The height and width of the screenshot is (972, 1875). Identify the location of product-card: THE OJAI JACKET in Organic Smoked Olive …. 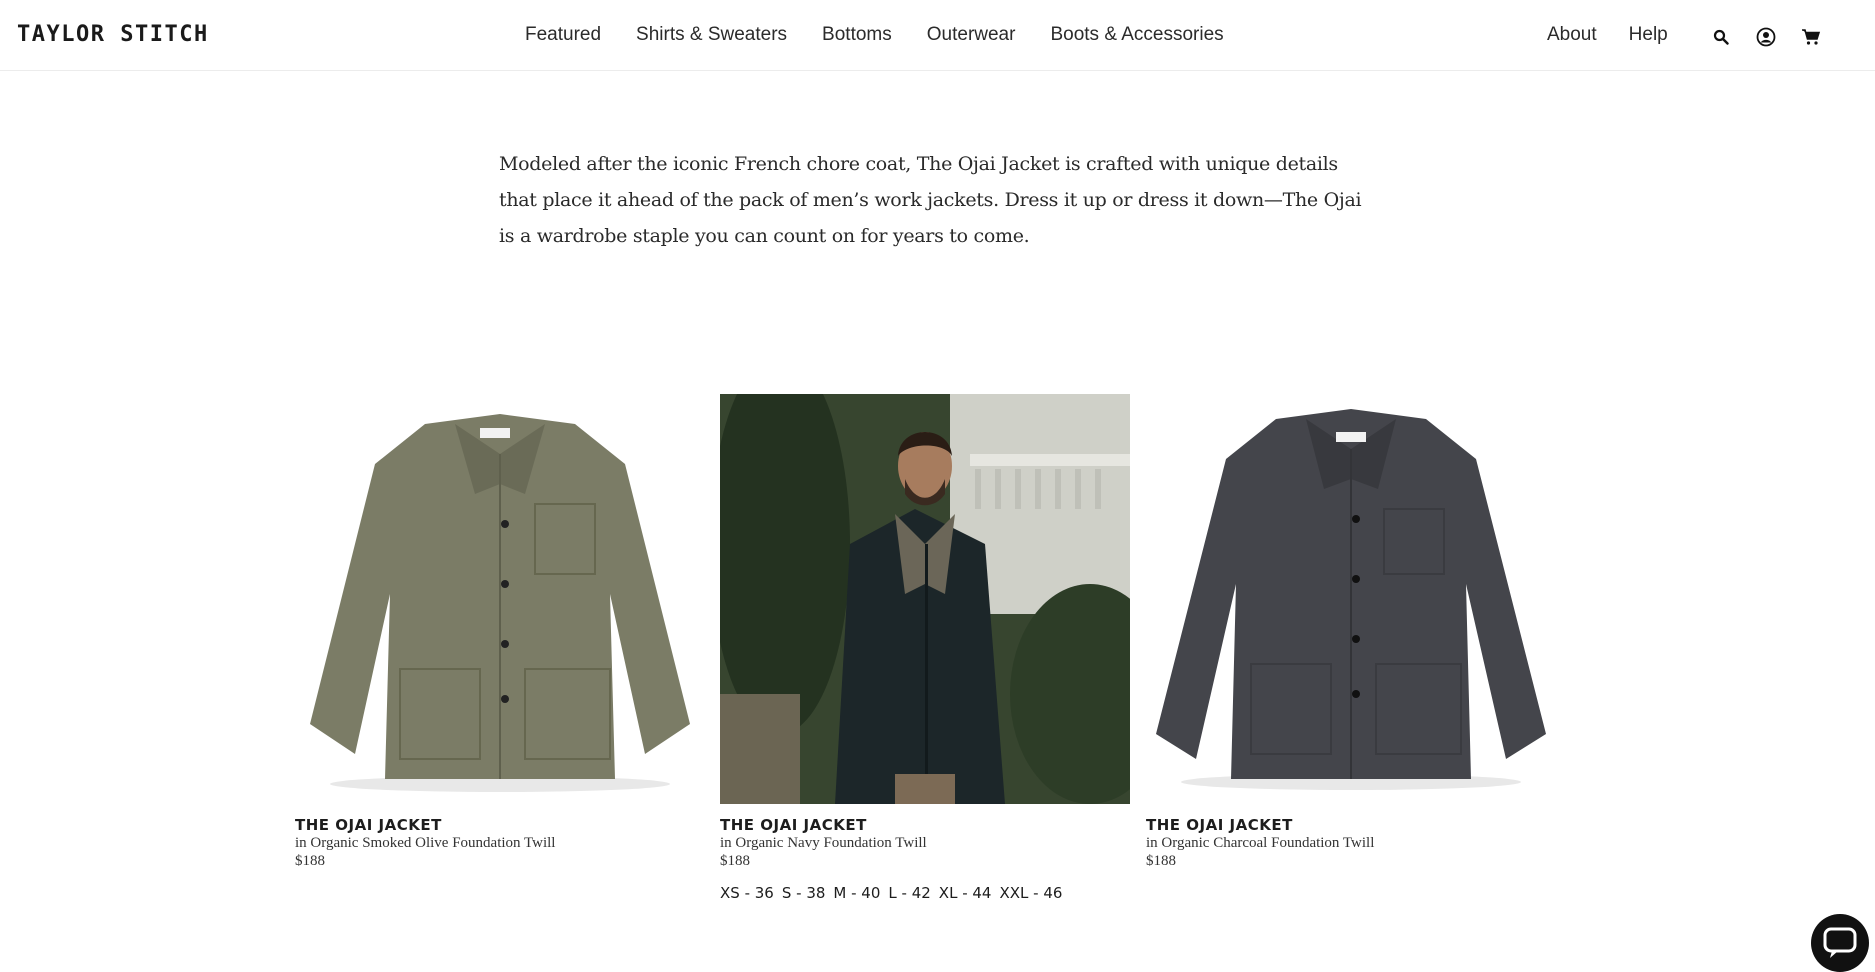
(500, 632).